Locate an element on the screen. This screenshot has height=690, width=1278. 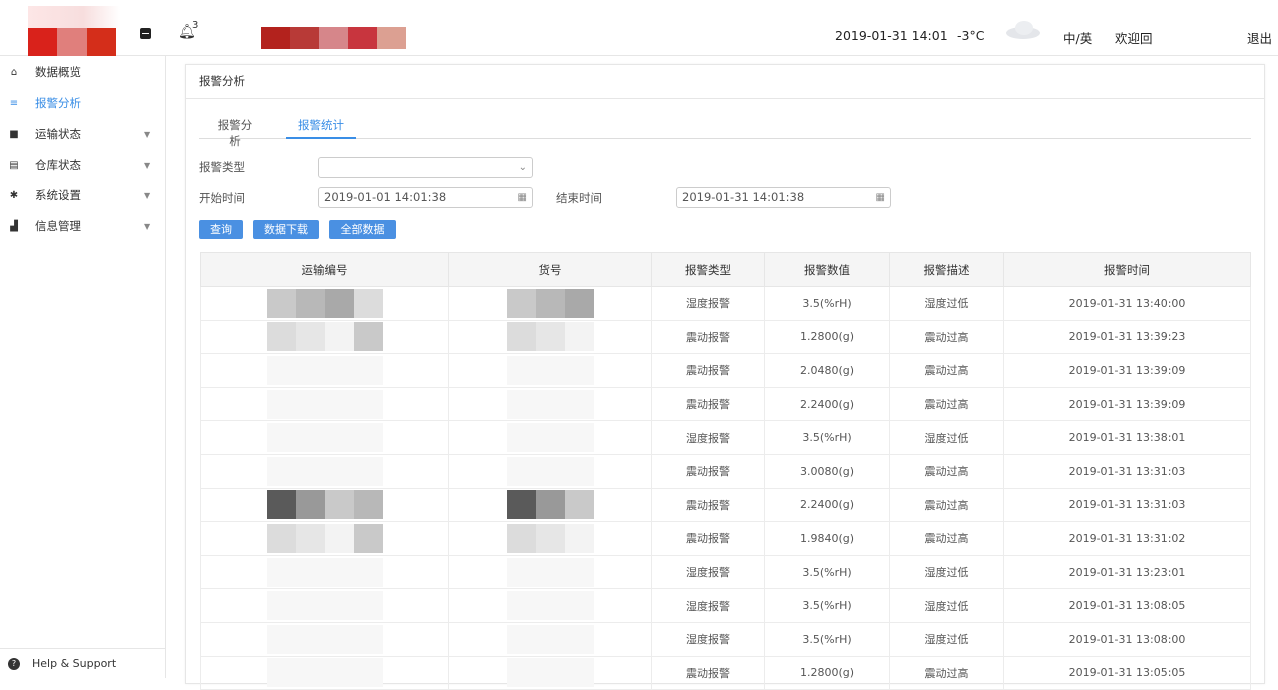
table-row: 湿度报警 3.5(%rH) 湿度过低 2019-01-31 13:23:01 is located at coordinates (725, 572).